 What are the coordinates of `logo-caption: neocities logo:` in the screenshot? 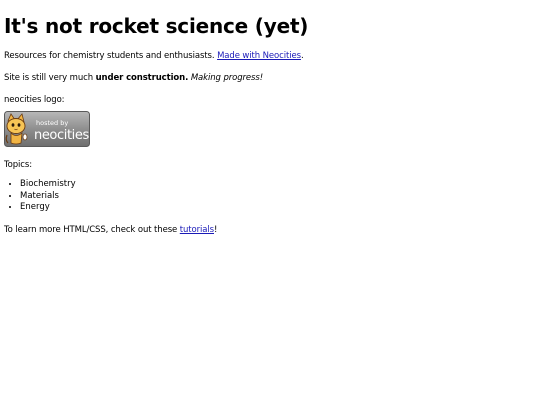 It's located at (34, 100).